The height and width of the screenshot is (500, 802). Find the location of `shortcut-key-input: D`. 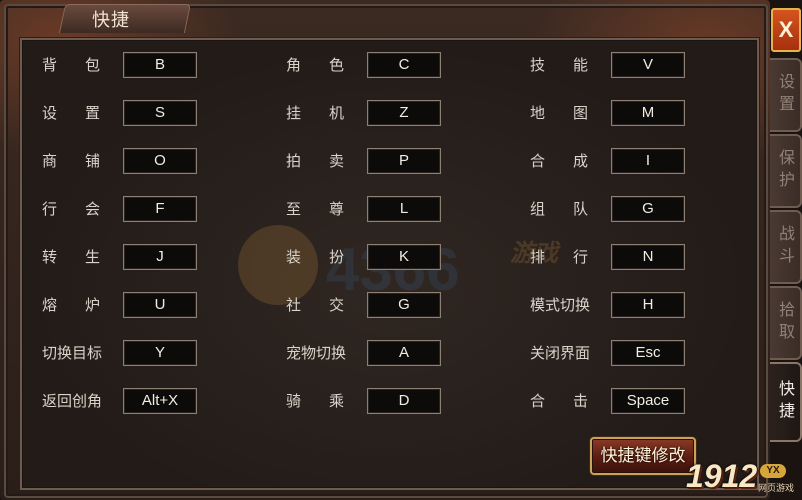

shortcut-key-input: D is located at coordinates (404, 401).